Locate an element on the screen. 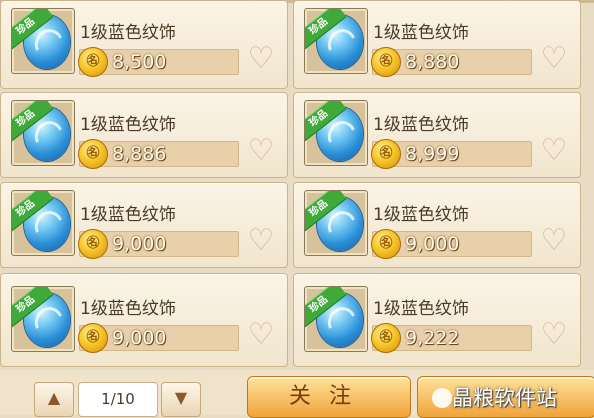 The height and width of the screenshot is (418, 594). item-card: 珍品 1级蓝色纹饰 ㊔ 8,886 ♡ is located at coordinates (144, 135).